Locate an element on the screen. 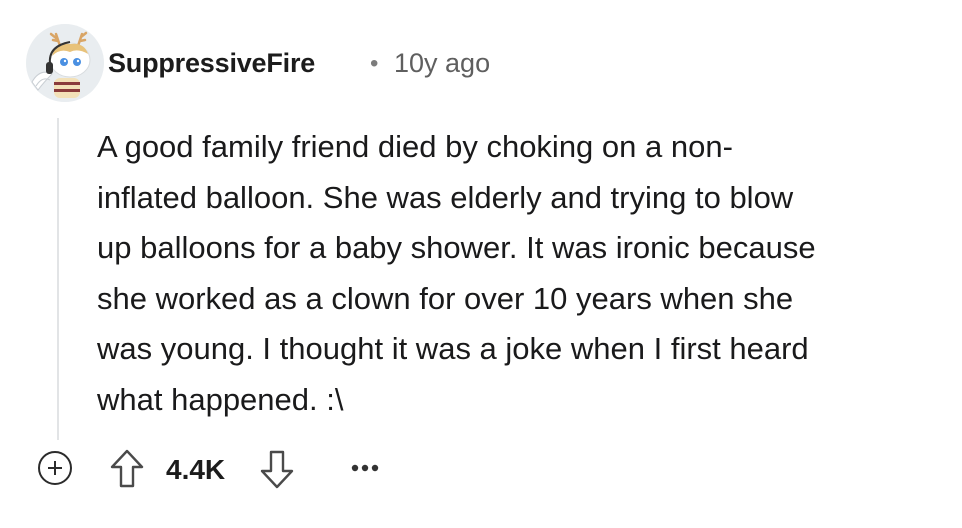  upvote-button is located at coordinates (127, 469).